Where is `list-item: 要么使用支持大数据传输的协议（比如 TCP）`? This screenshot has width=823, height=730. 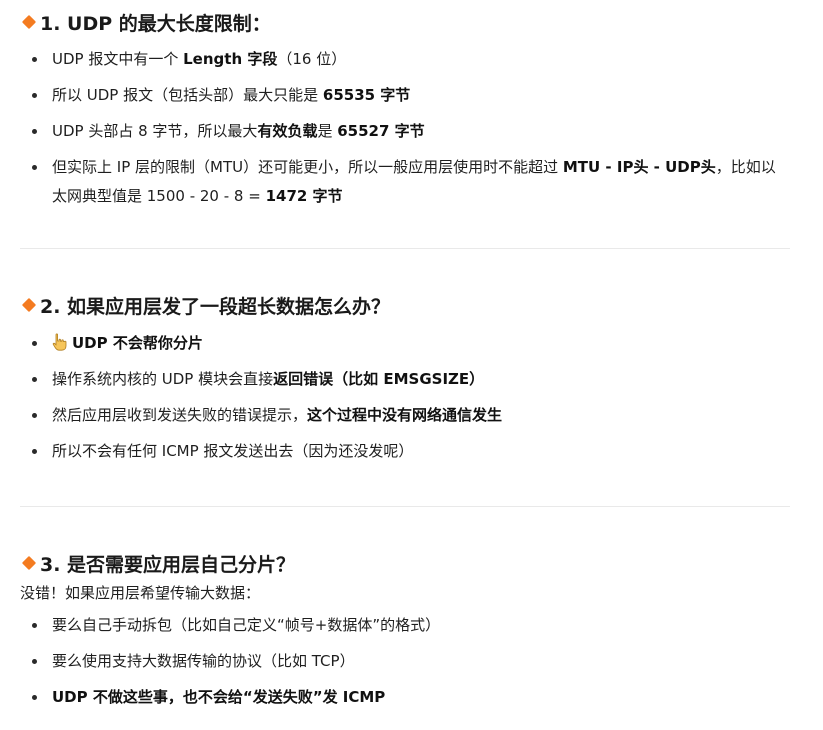
list-item: 要么使用支持大数据传输的协议（比如 TCP） is located at coordinates (405, 661).